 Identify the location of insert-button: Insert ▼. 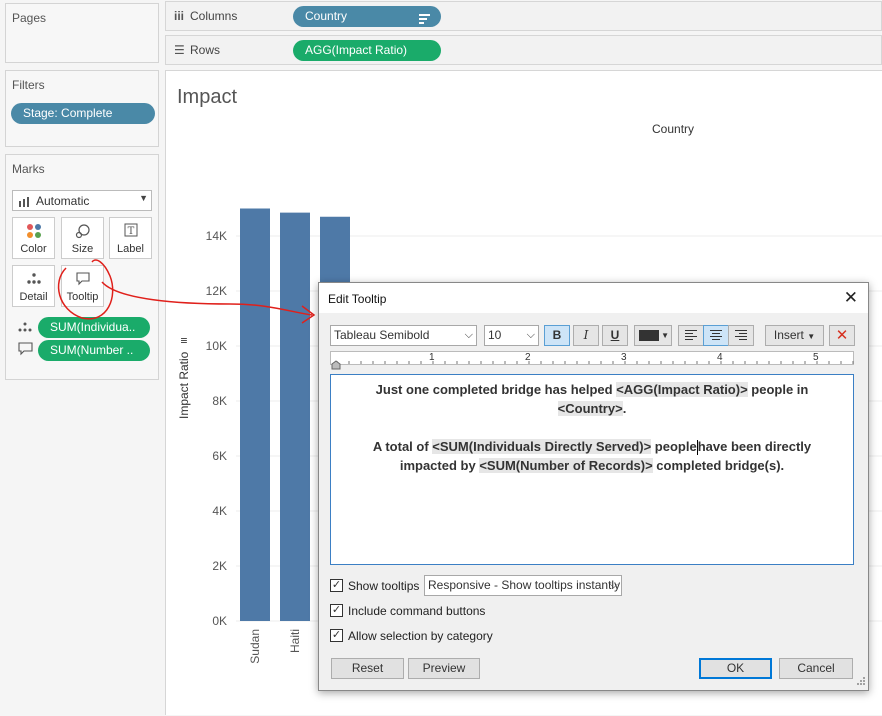
(794, 335).